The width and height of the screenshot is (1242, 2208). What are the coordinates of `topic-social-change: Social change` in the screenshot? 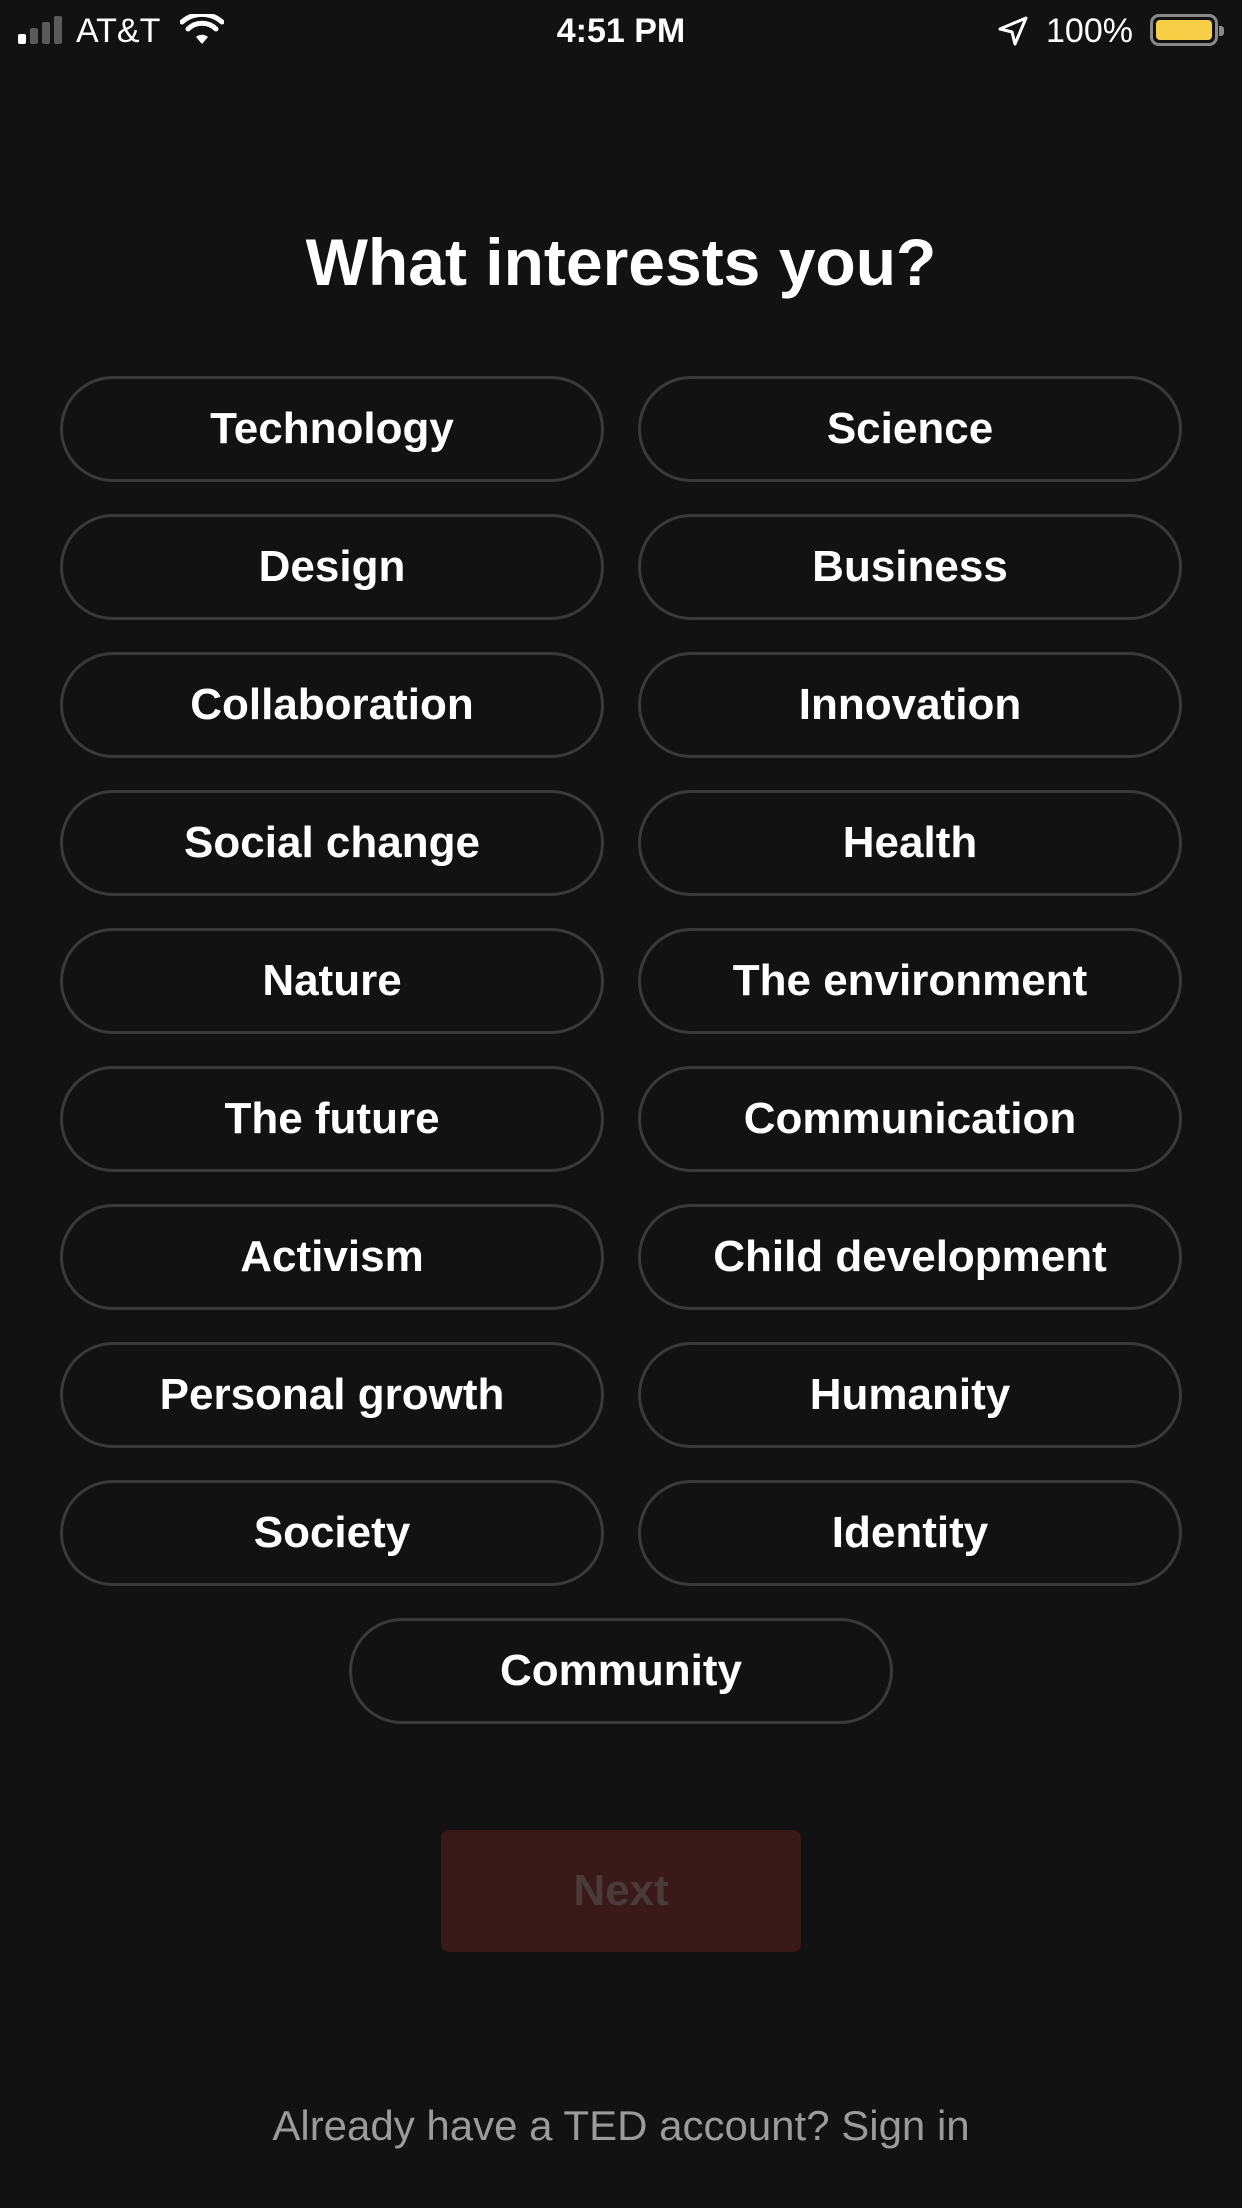 It's located at (332, 843).